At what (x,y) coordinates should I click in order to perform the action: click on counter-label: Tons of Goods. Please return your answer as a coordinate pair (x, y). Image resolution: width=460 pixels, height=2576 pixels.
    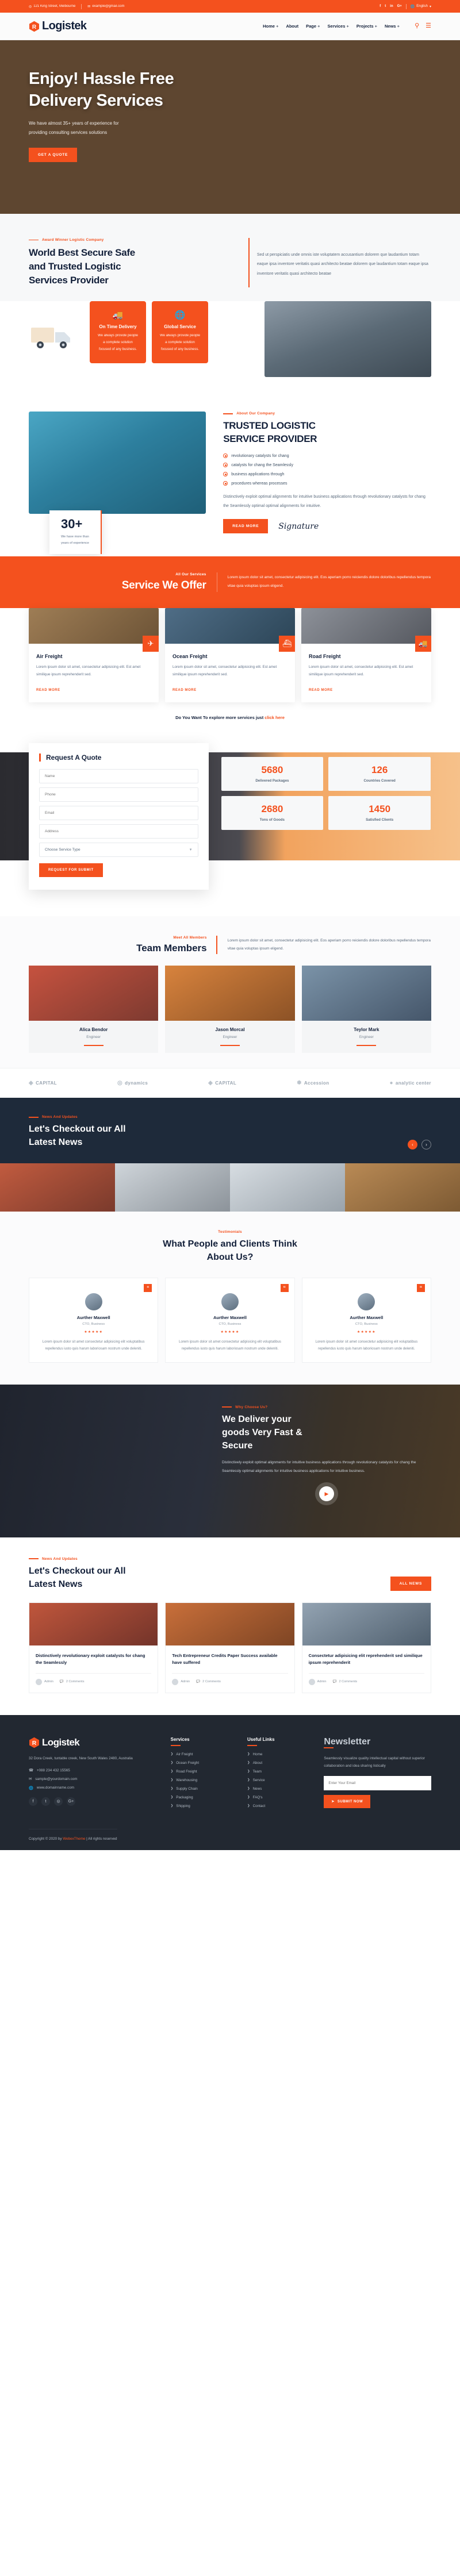
    Looking at the image, I should click on (272, 820).